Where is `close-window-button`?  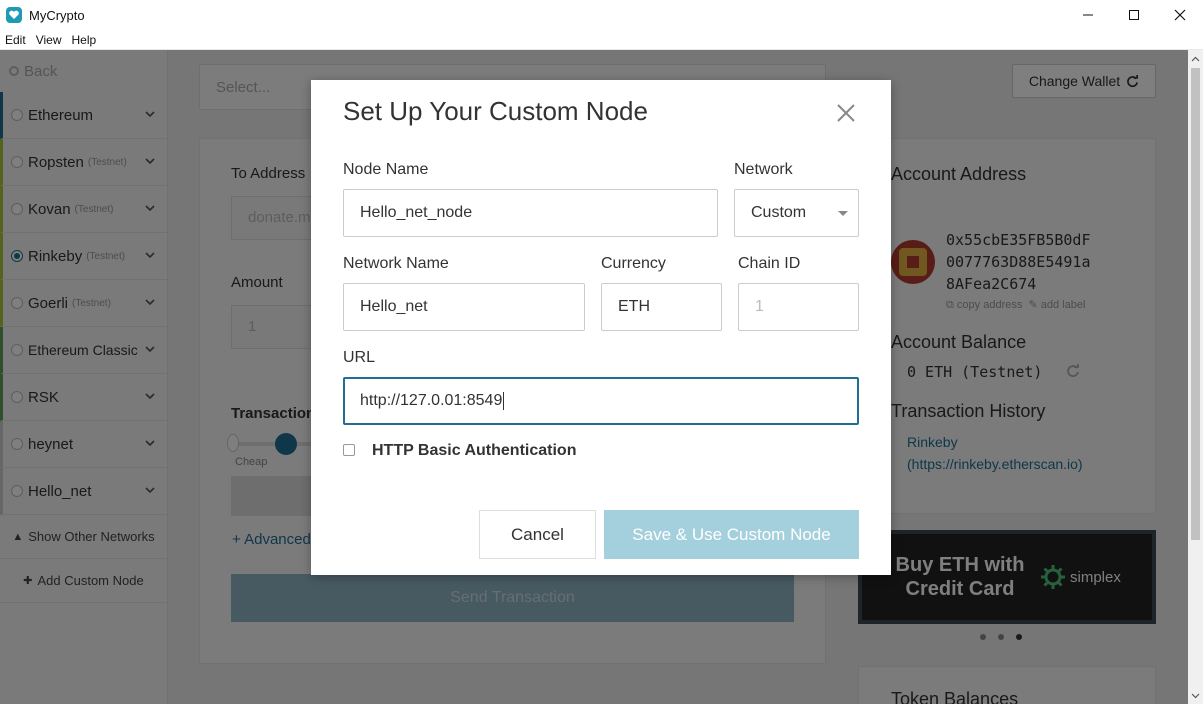 close-window-button is located at coordinates (1180, 15).